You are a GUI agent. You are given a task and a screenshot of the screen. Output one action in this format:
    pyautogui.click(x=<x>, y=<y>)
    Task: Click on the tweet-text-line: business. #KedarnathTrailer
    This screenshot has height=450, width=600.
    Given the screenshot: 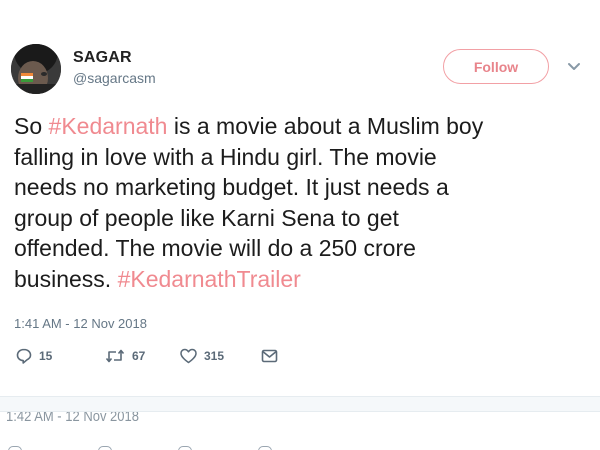 What is the action you would take?
    pyautogui.click(x=157, y=278)
    